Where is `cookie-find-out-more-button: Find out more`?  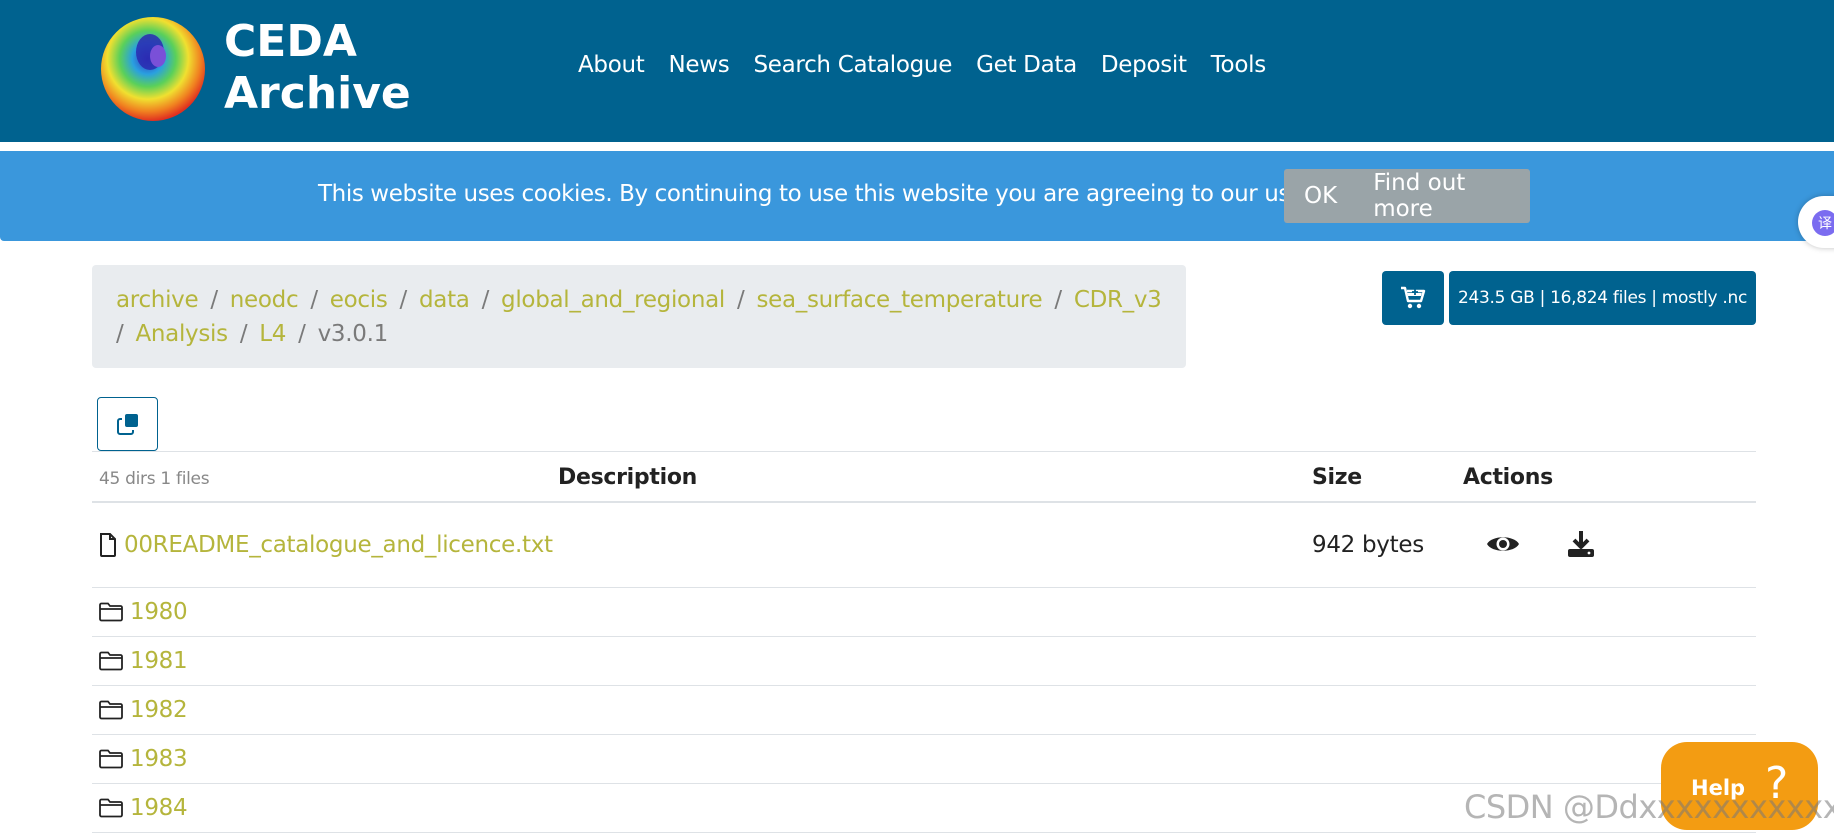 cookie-find-out-more-button: Find out more is located at coordinates (1451, 196).